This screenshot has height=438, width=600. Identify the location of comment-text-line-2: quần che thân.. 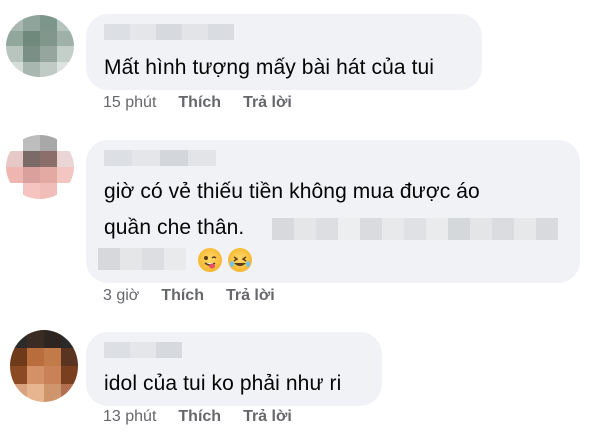
(174, 227).